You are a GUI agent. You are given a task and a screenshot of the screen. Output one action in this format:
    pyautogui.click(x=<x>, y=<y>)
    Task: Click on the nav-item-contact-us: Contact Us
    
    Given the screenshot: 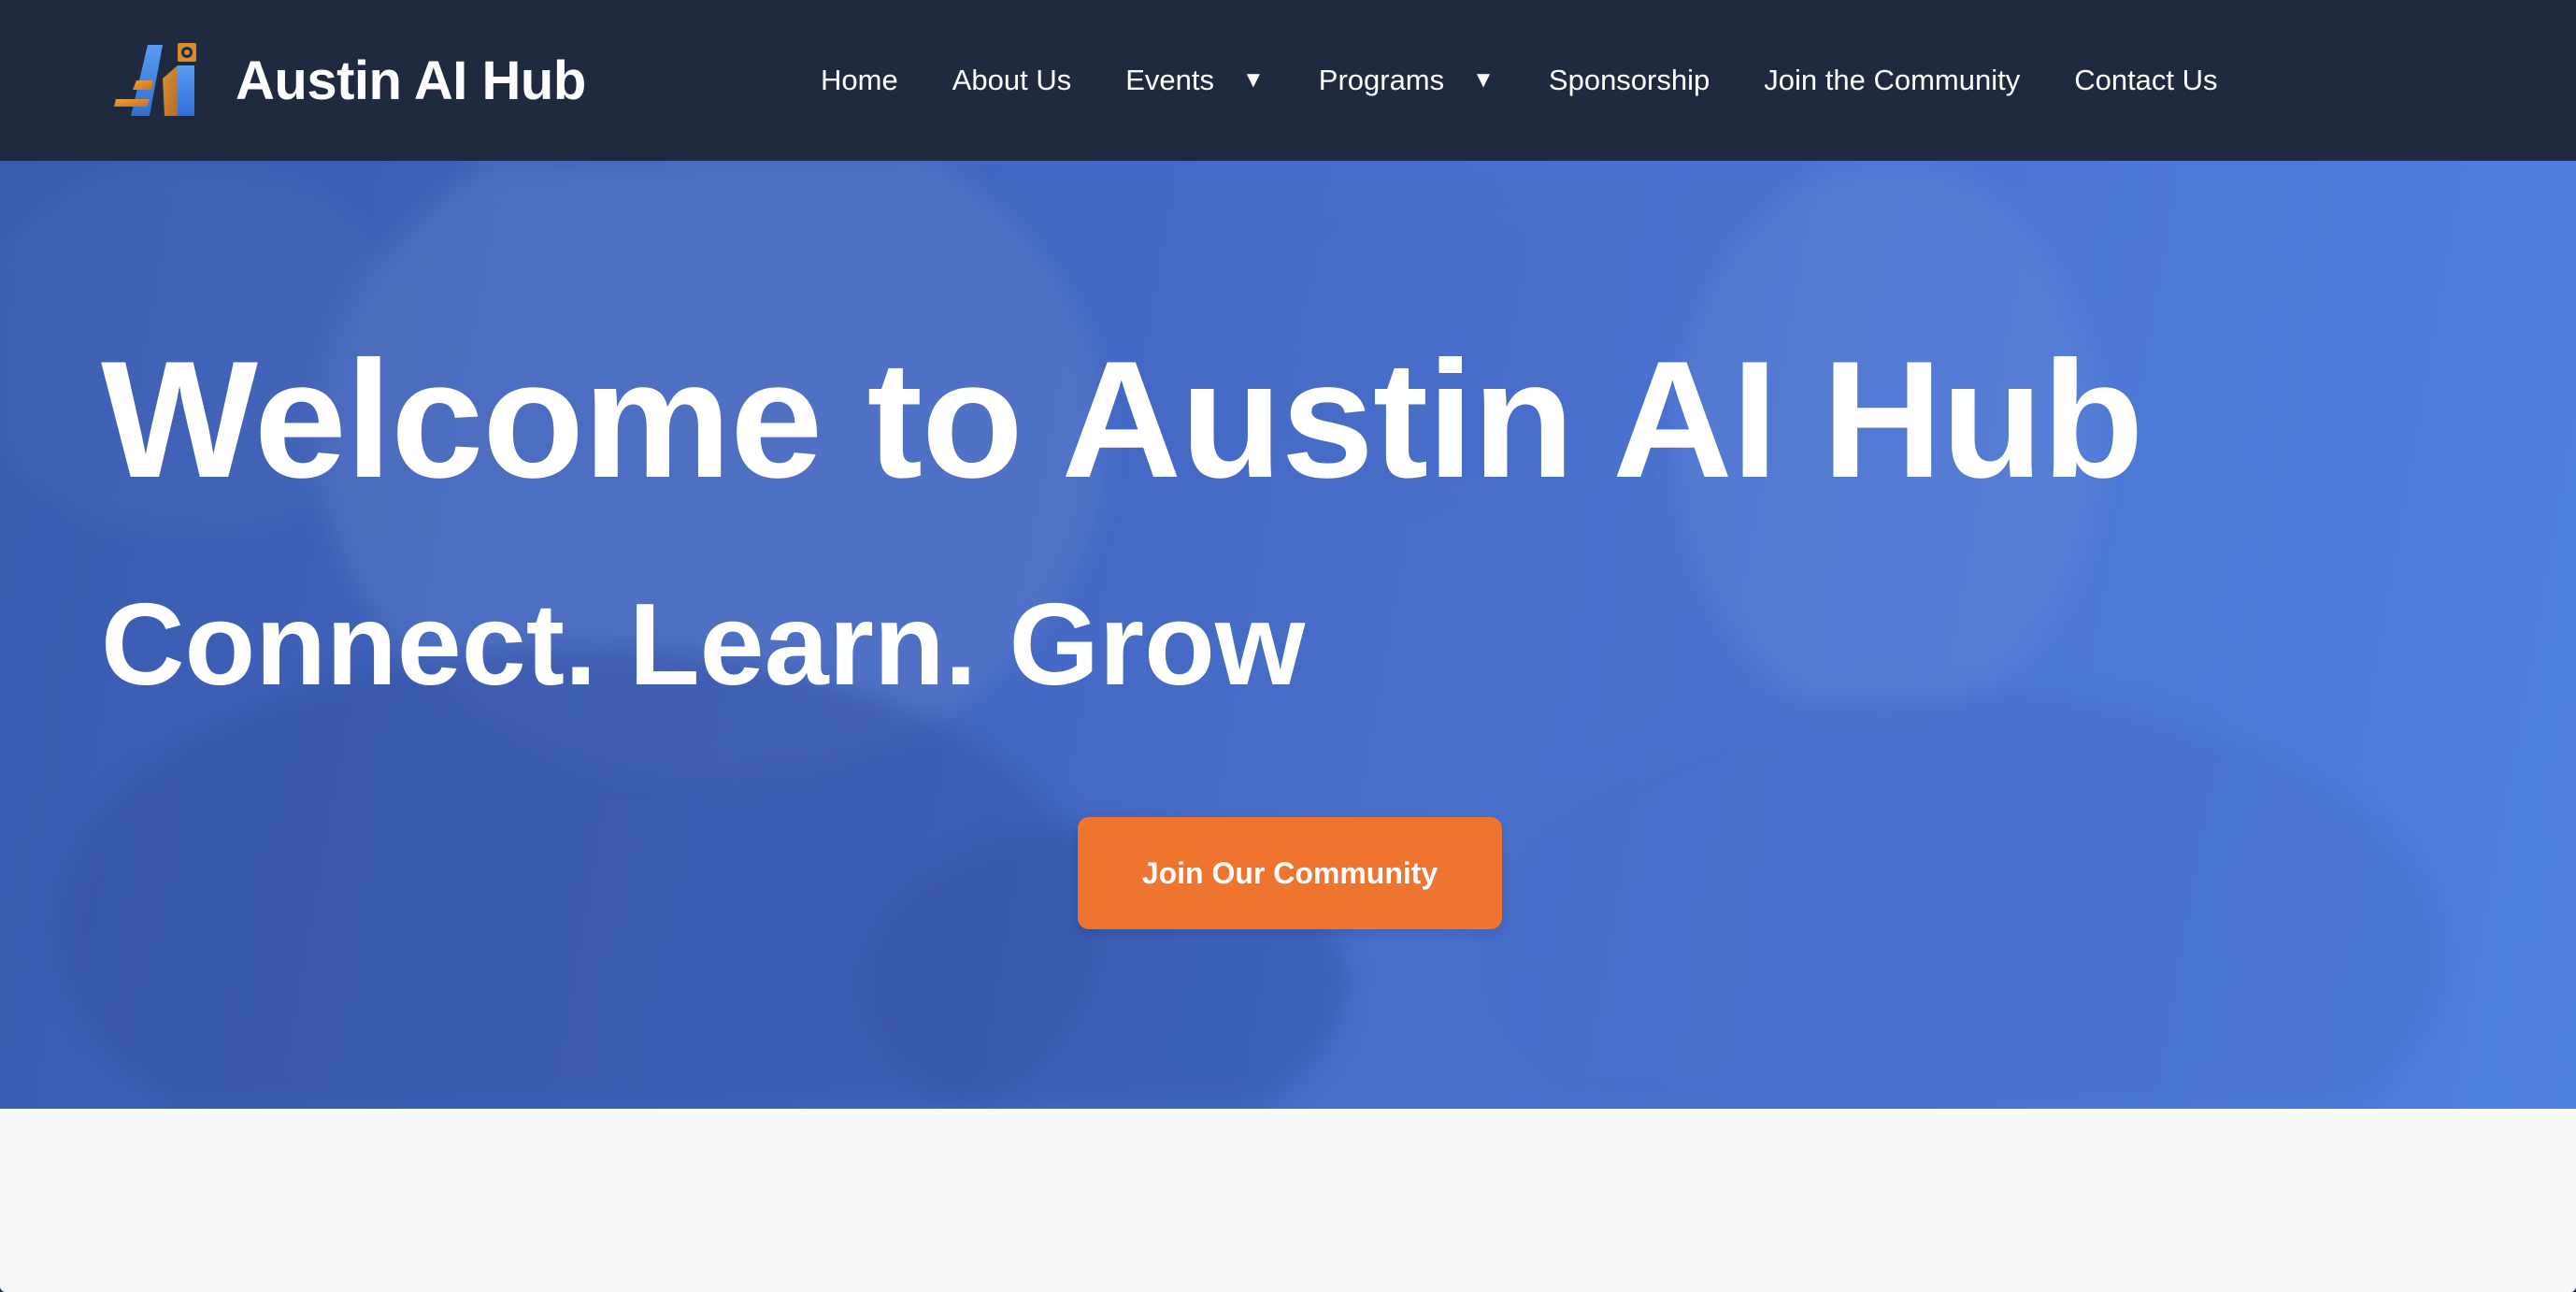 What is the action you would take?
    pyautogui.click(x=2145, y=80)
    